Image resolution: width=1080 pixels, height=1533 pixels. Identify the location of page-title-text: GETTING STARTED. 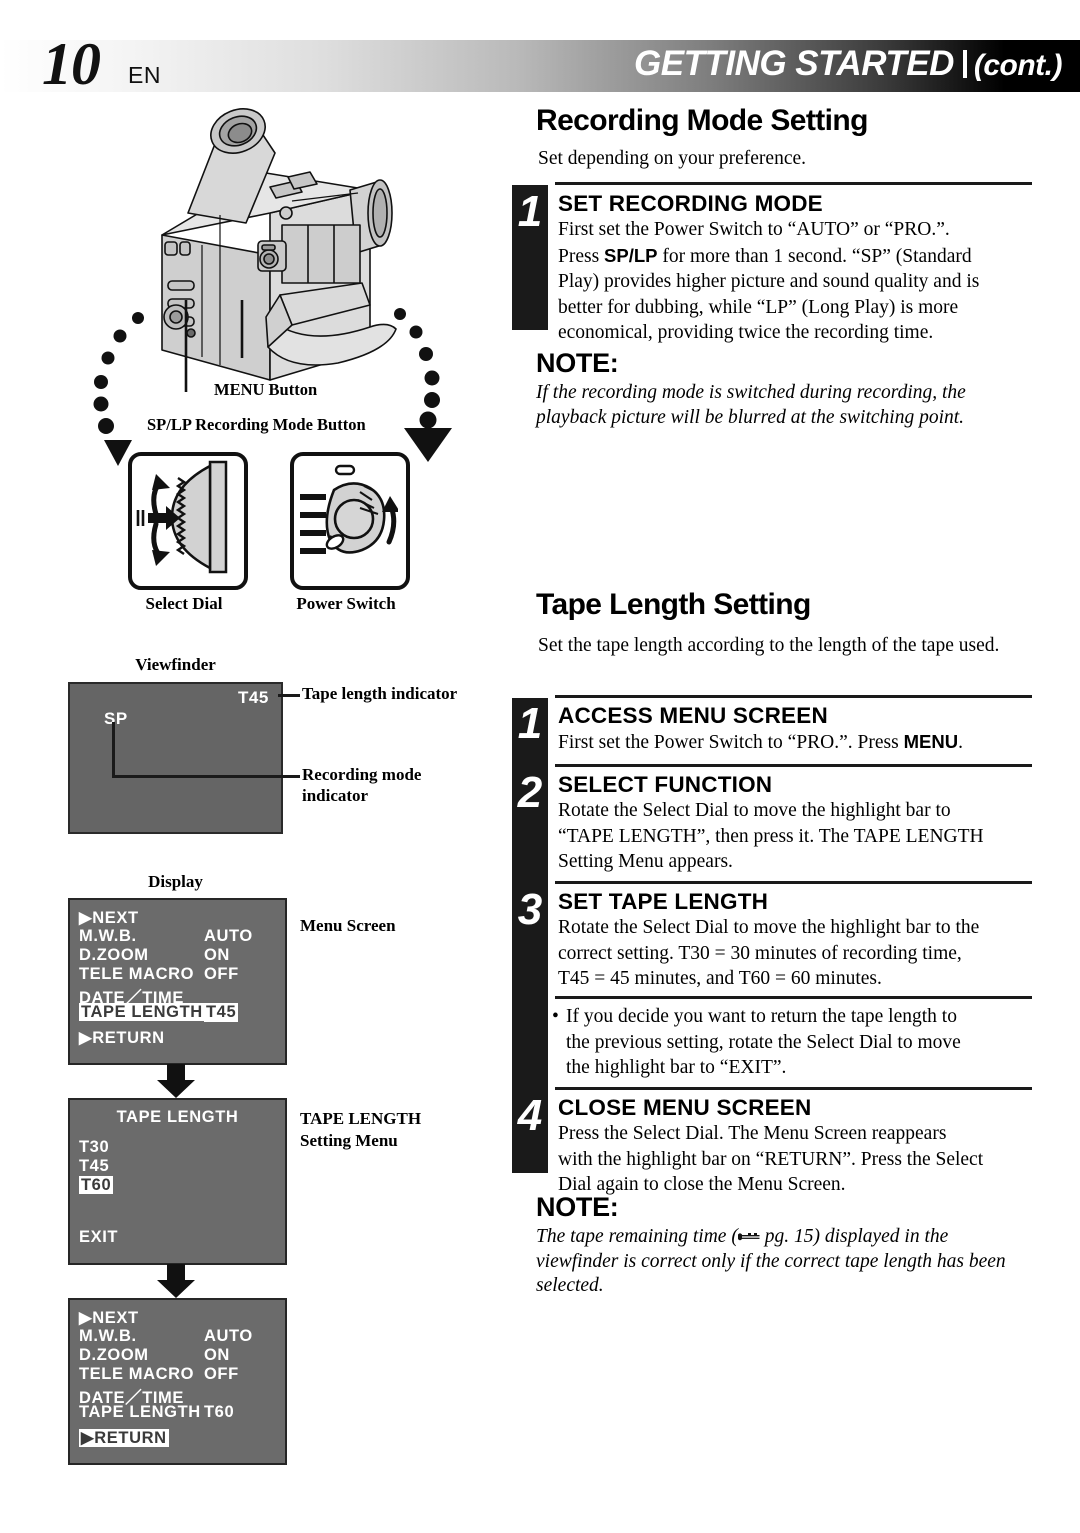
(794, 63).